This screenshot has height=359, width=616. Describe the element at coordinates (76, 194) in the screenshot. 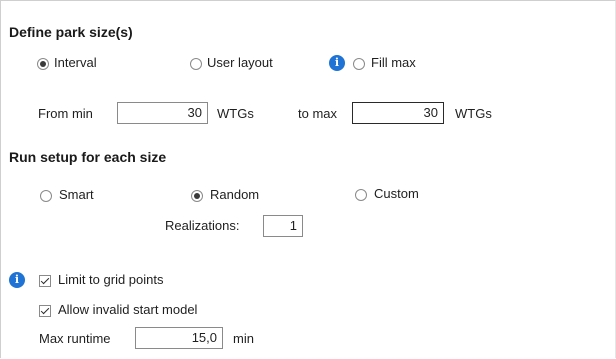

I see `smart-label: Smart` at that location.